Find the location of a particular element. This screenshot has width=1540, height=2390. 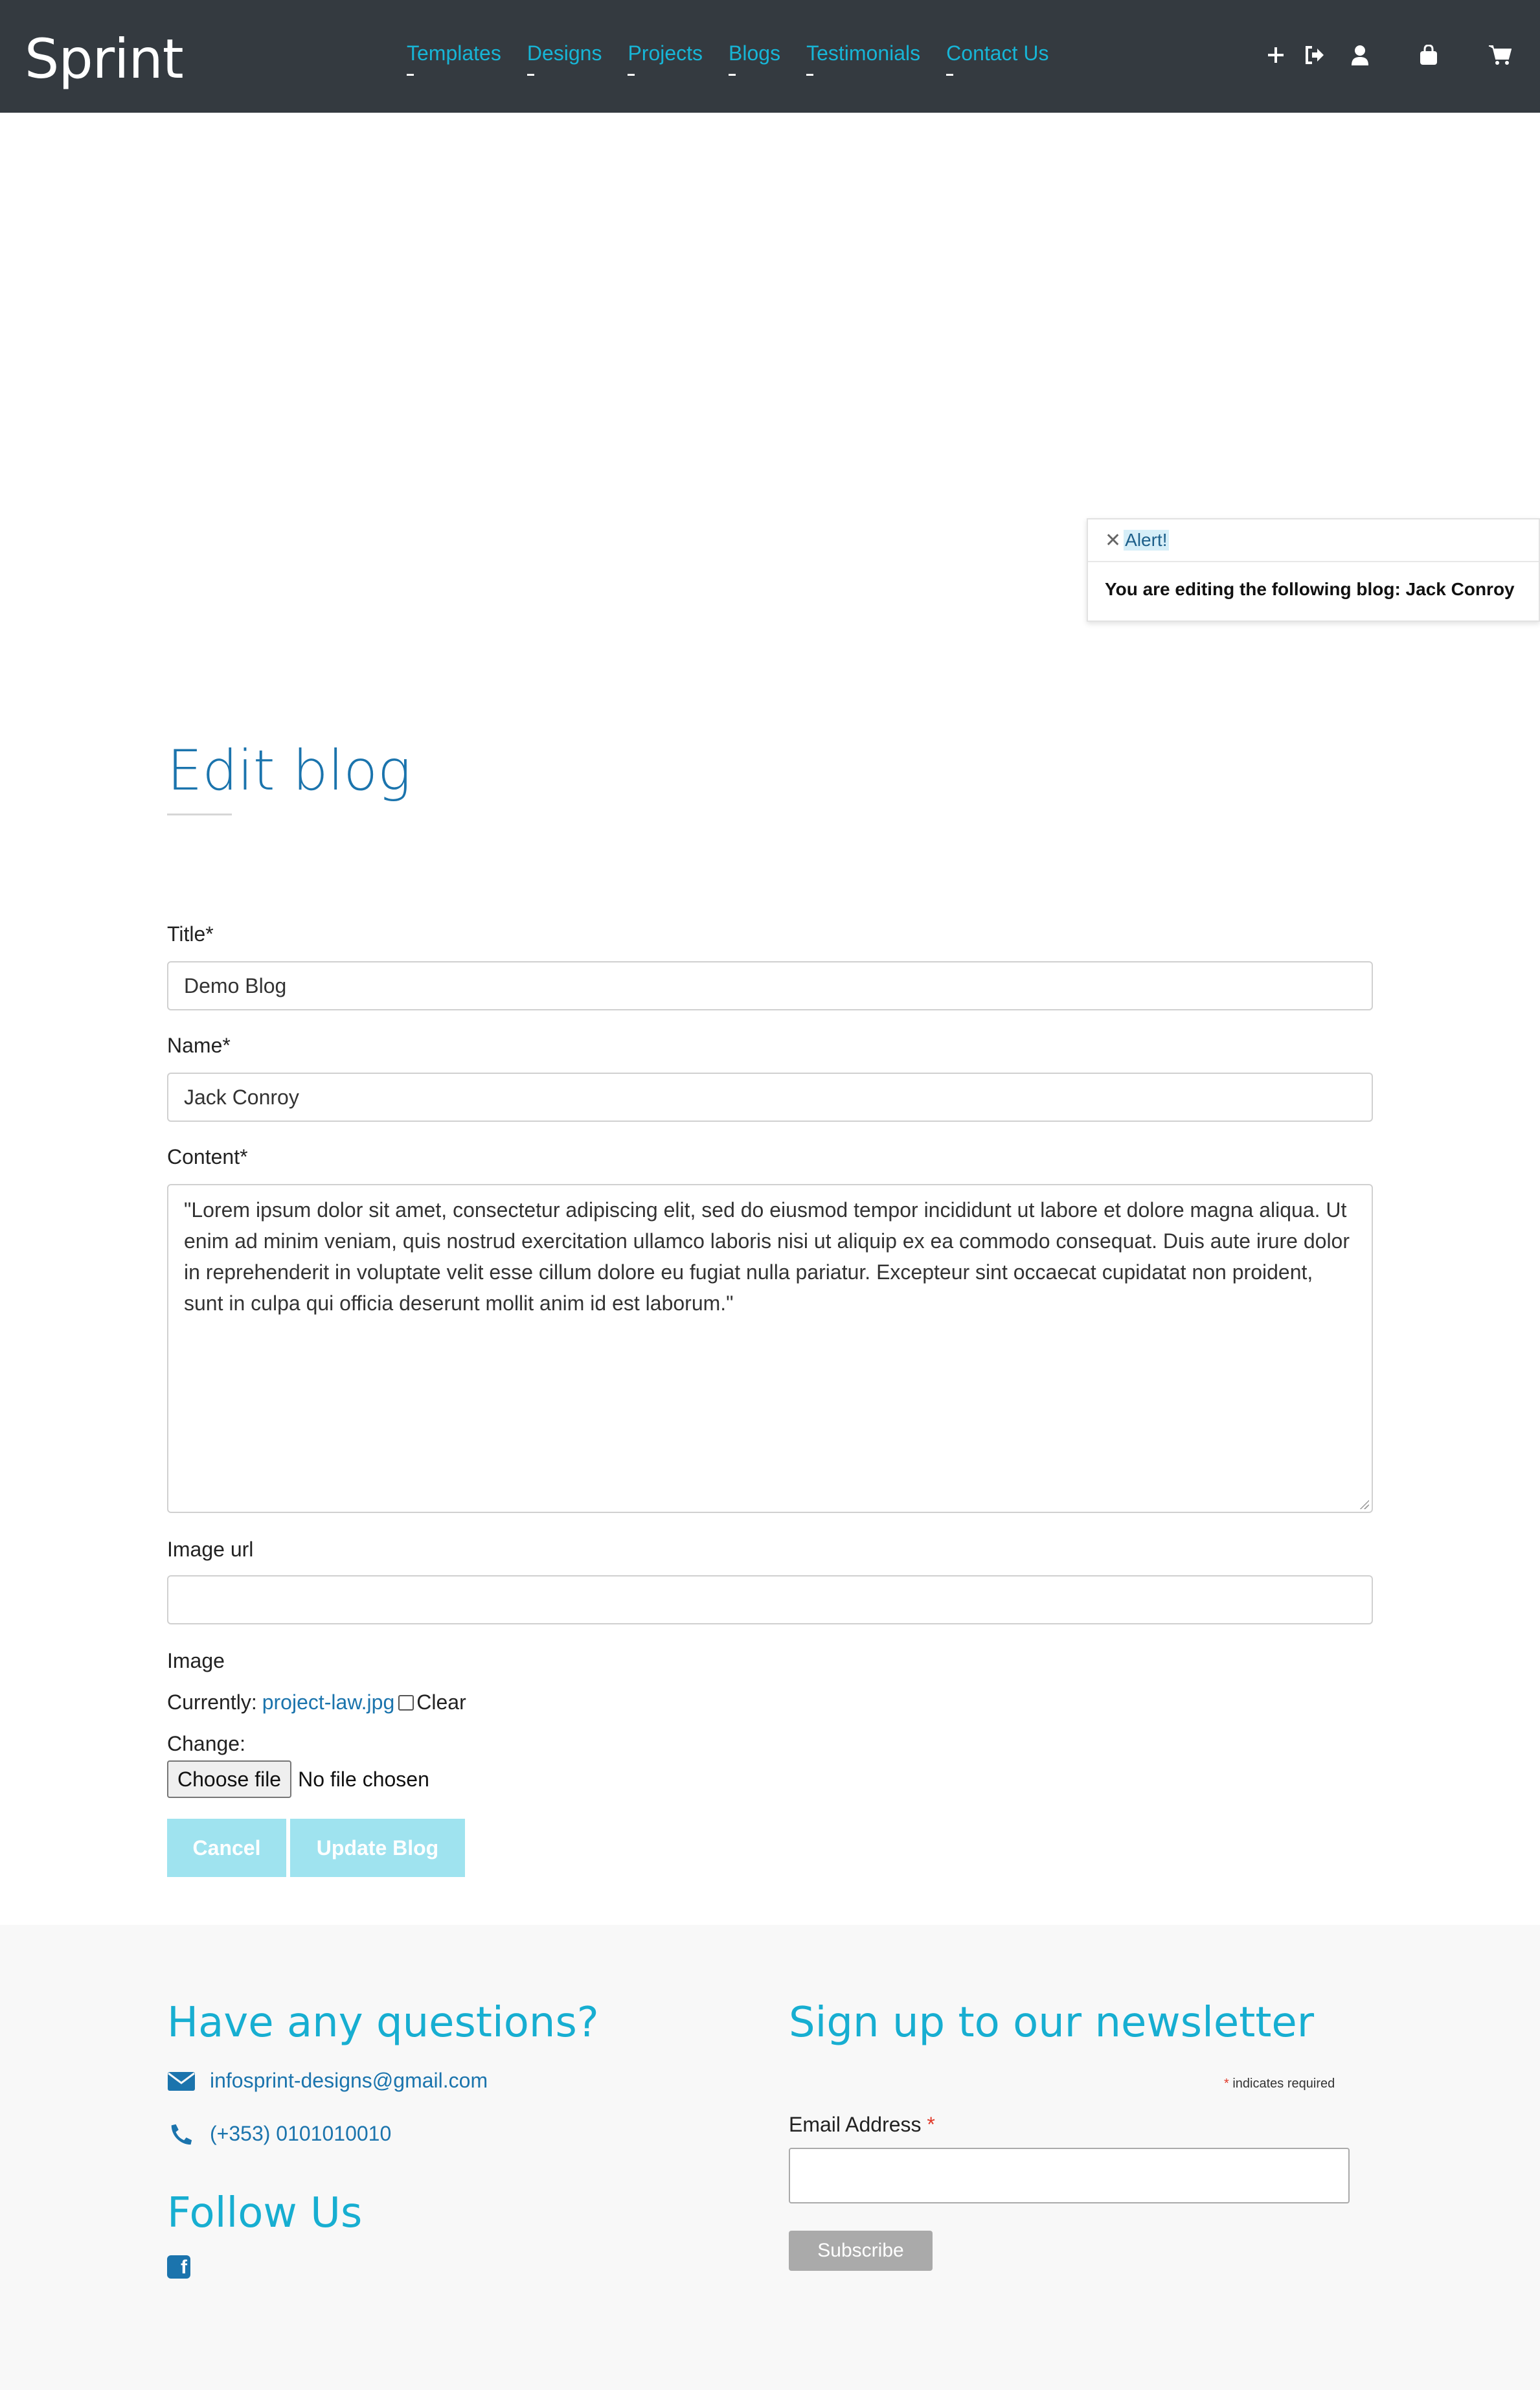

email-address-label: Email Address * is located at coordinates (862, 2125).